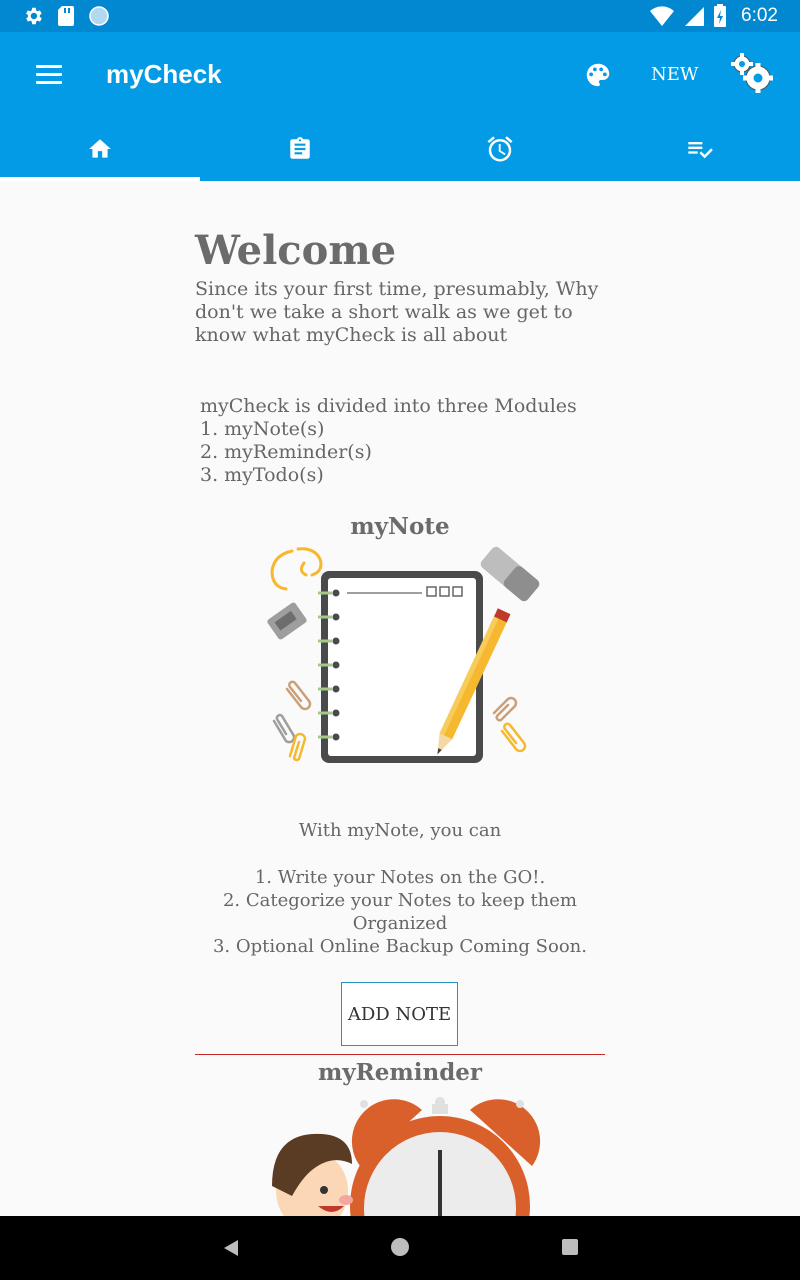  Describe the element at coordinates (399, 946) in the screenshot. I see `feature-item: 3. Optional Online Backup Coming Soon.` at that location.